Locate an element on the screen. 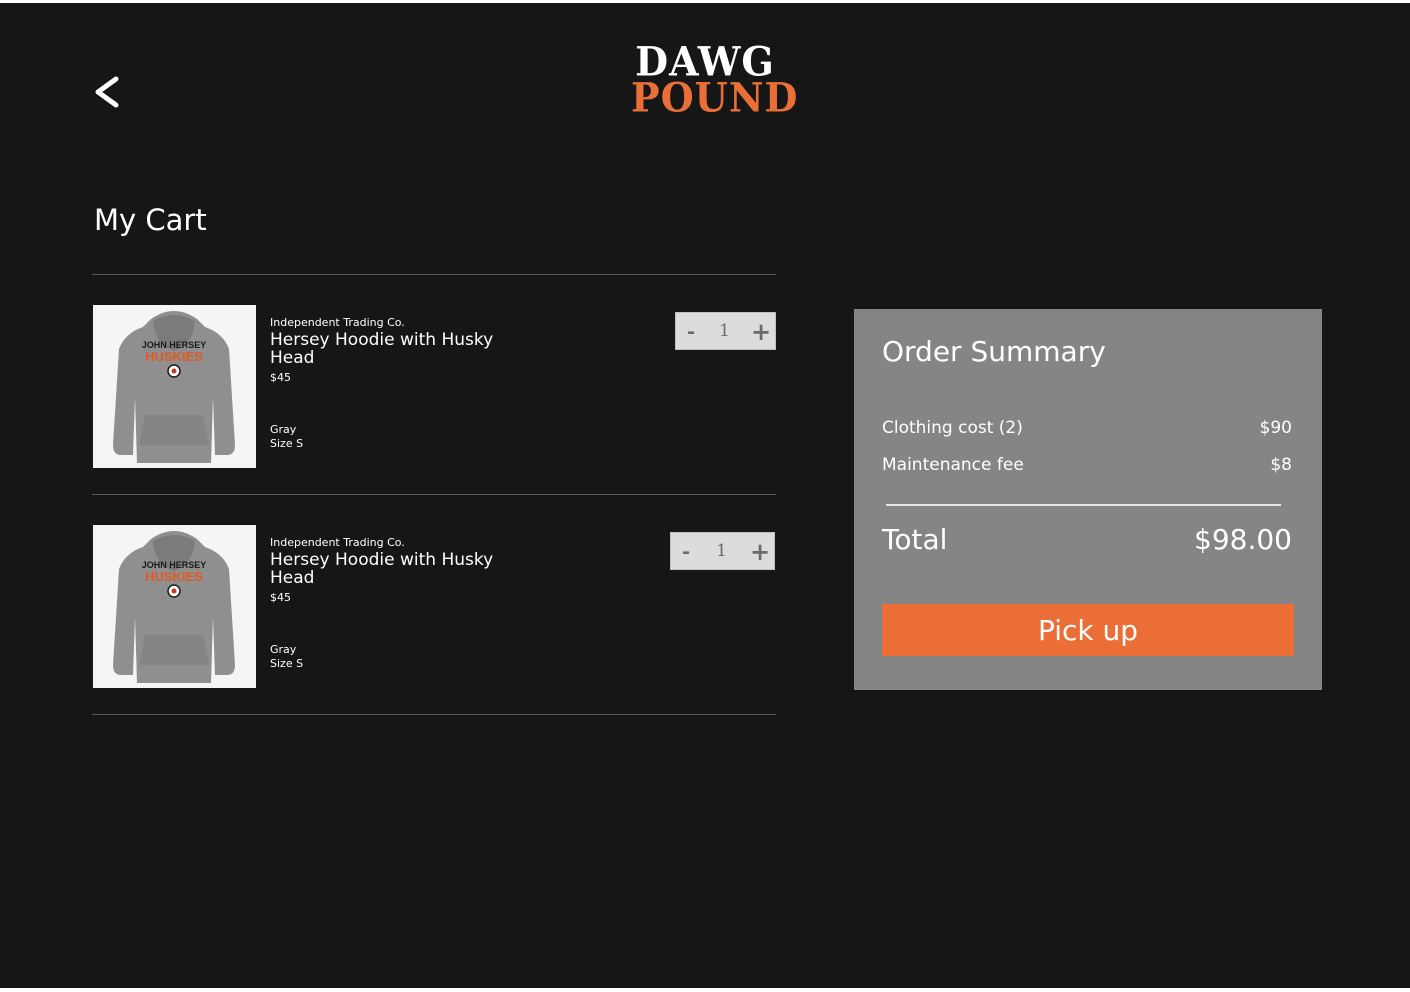  clothing-cost-label: Clothing cost (2) is located at coordinates (952, 428).